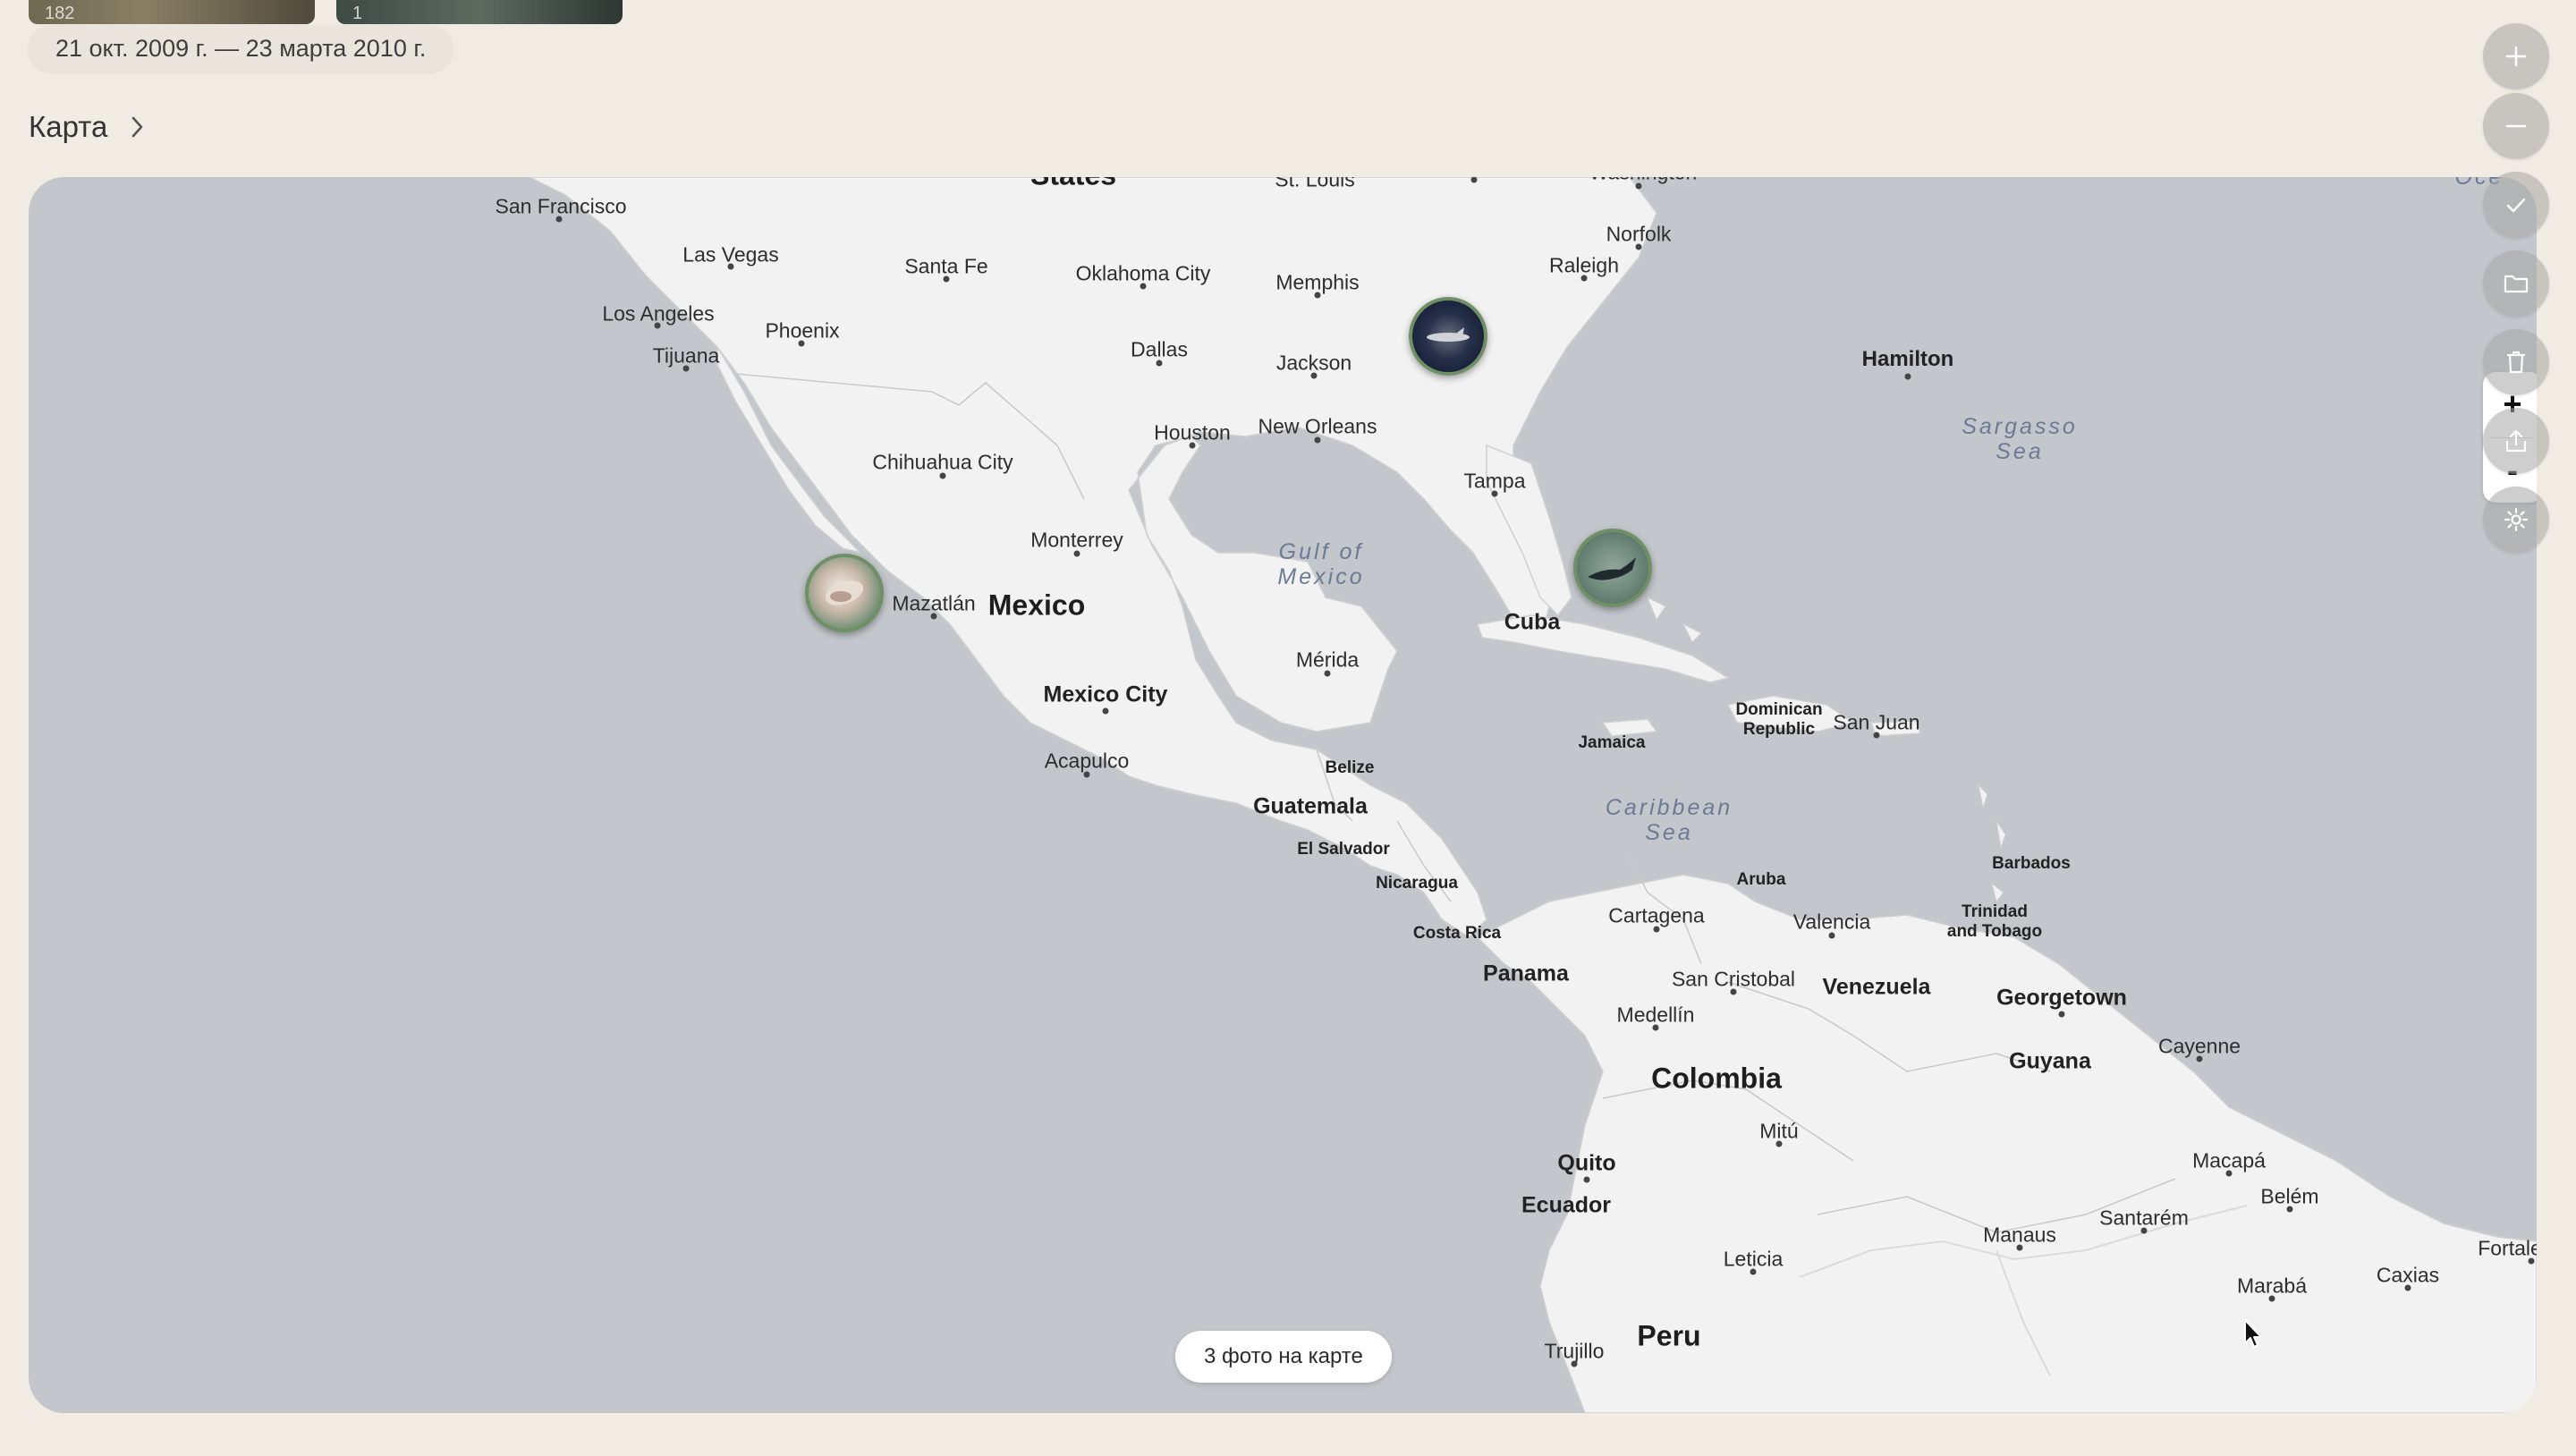 This screenshot has width=2576, height=1456. I want to click on city-label: Manaus, so click(2019, 1235).